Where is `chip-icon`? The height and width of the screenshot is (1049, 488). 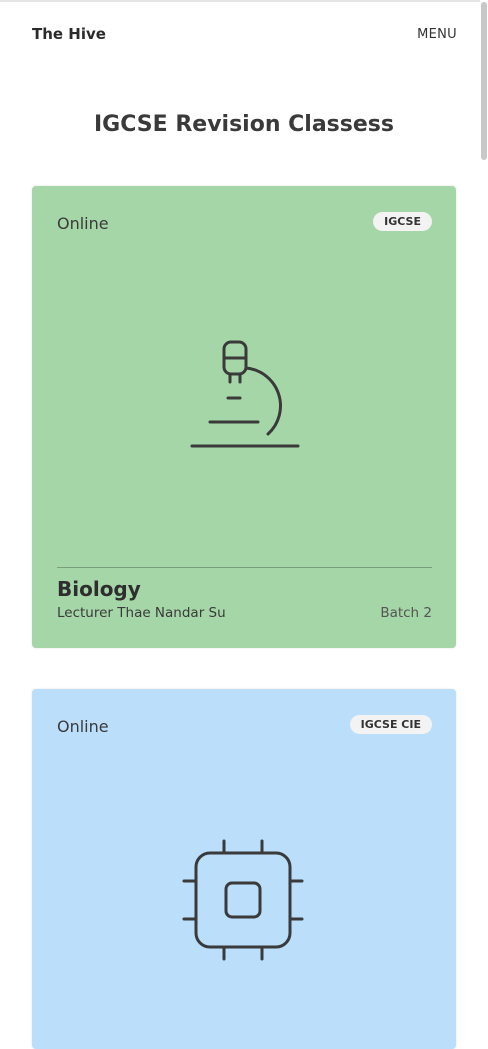
chip-icon is located at coordinates (243, 900).